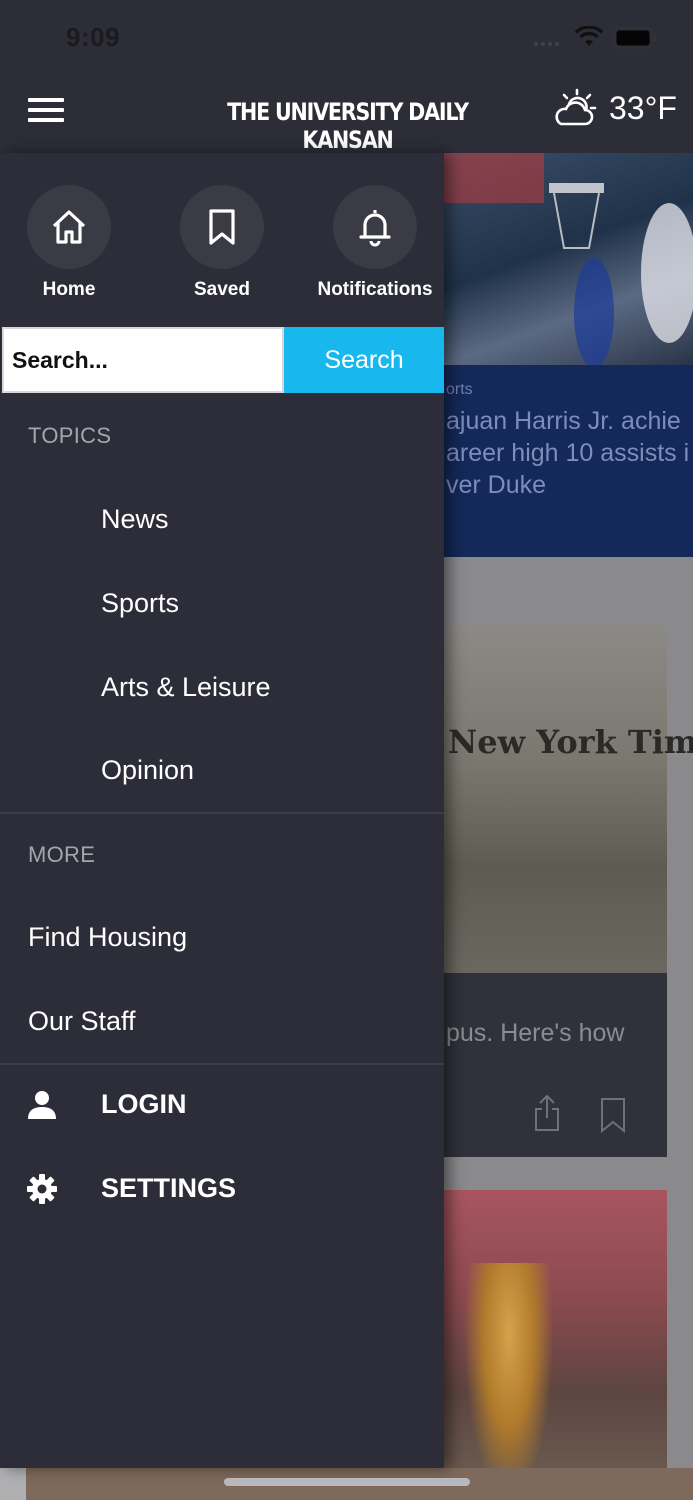  I want to click on app-title: THE UNIVERSITY DAILY KANSAN, so click(347, 126).